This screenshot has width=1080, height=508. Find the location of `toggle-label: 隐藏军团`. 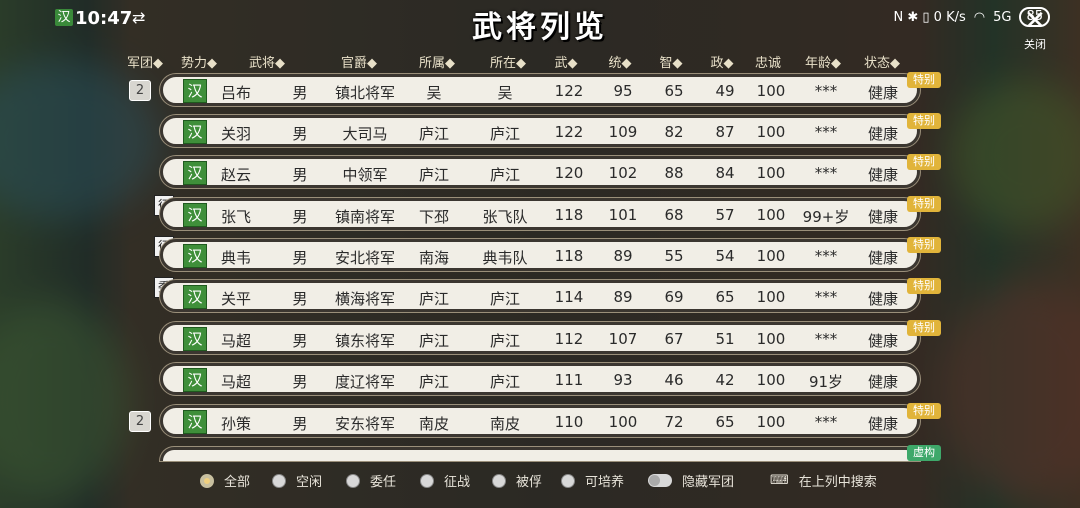

toggle-label: 隐藏军团 is located at coordinates (708, 482).